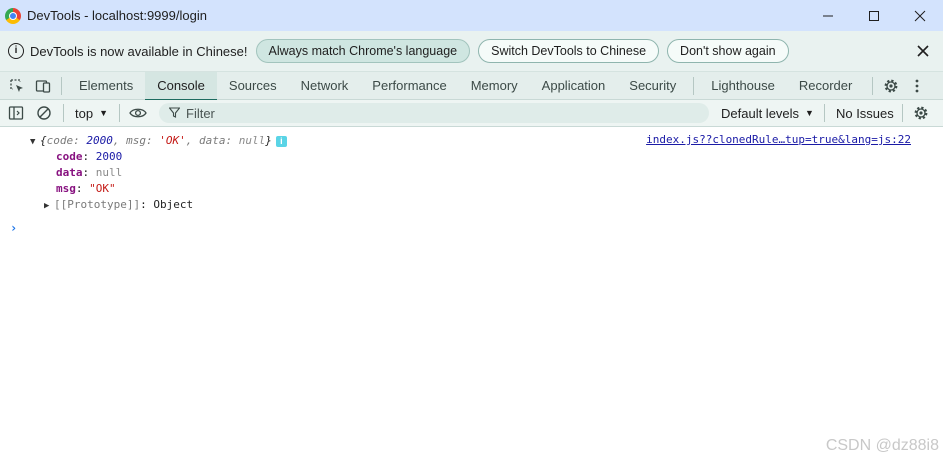 The image size is (943, 461). I want to click on log-levels-dropdown: Default levels ▼, so click(767, 113).